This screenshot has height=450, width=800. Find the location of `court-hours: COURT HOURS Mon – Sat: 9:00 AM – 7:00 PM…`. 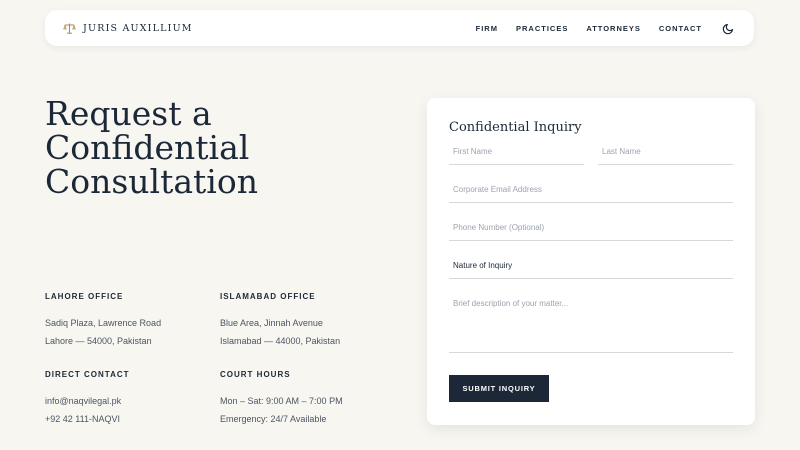

court-hours: COURT HOURS Mon – Sat: 9:00 AM – 7:00 PM… is located at coordinates (302, 399).